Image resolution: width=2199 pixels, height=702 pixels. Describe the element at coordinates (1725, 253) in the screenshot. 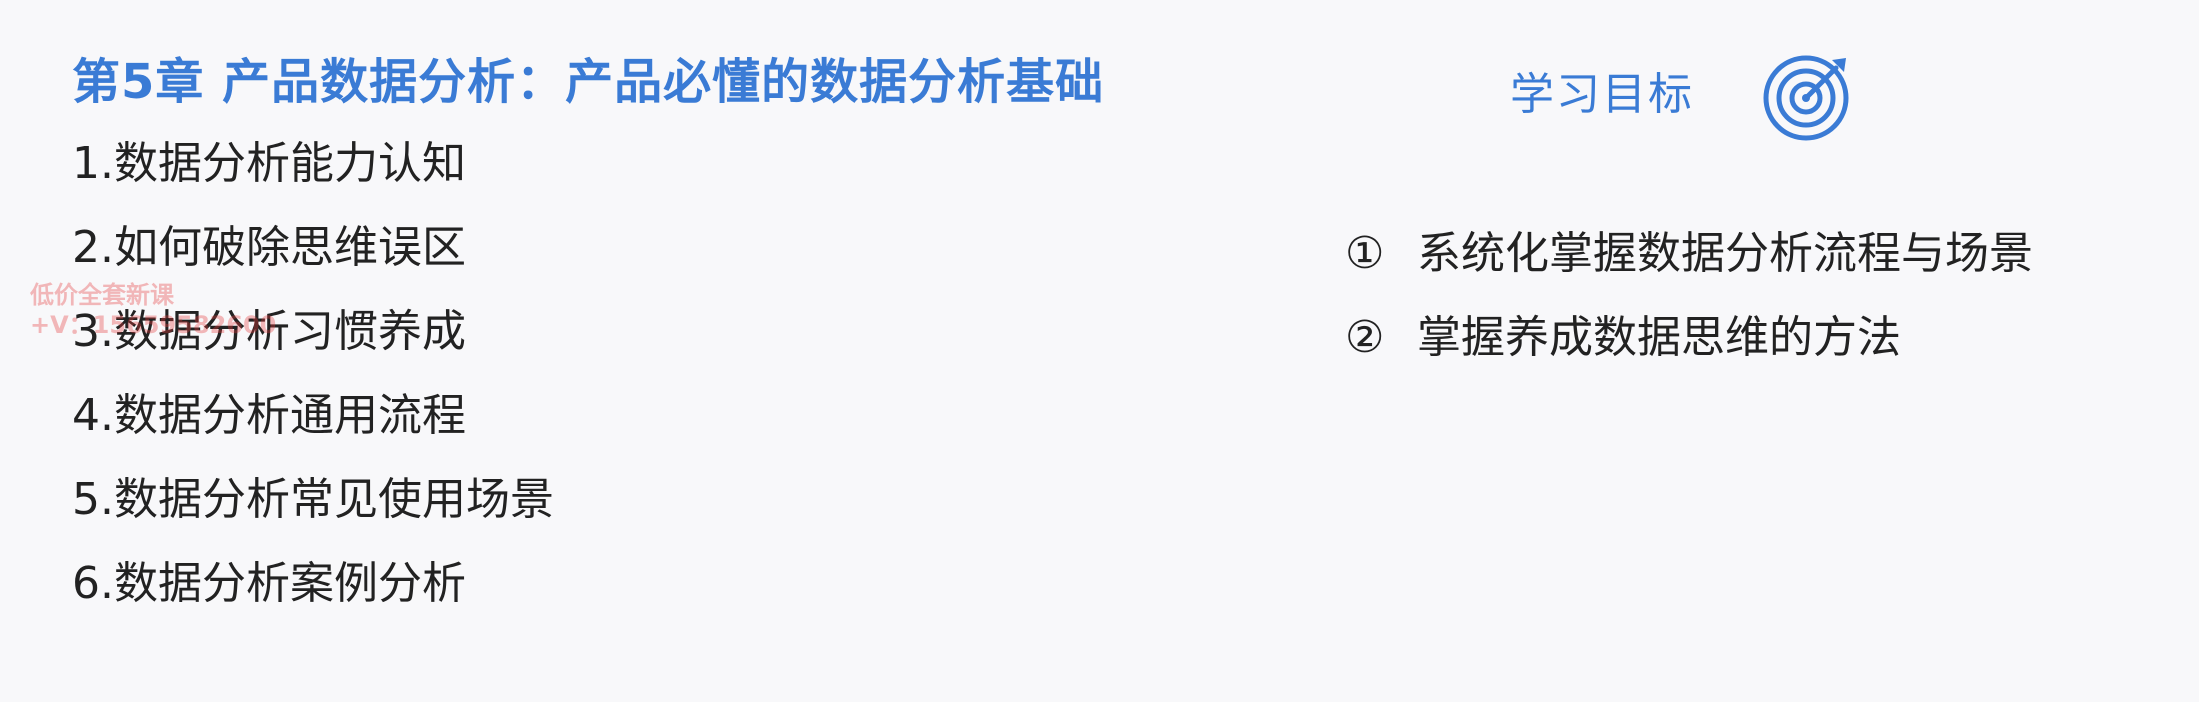

I see `goal-text: 系统化掌握数据分析流程与场景` at that location.